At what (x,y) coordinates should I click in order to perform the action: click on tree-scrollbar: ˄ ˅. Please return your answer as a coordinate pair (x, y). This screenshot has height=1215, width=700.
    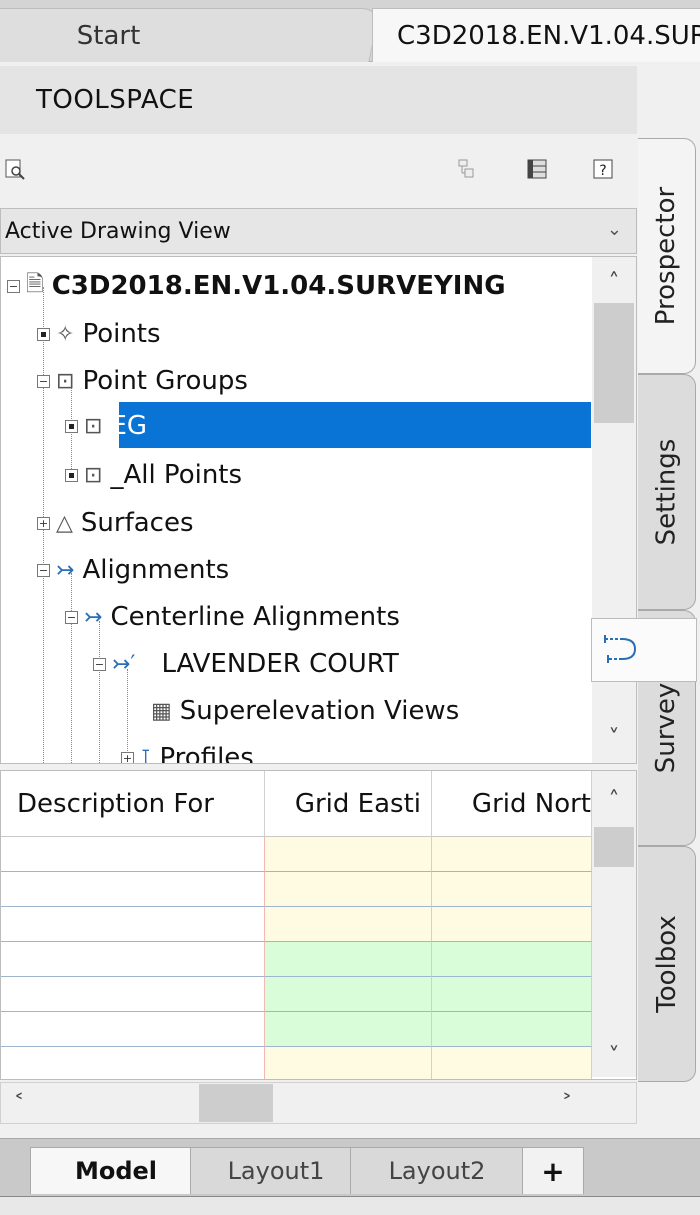
    Looking at the image, I should click on (614, 510).